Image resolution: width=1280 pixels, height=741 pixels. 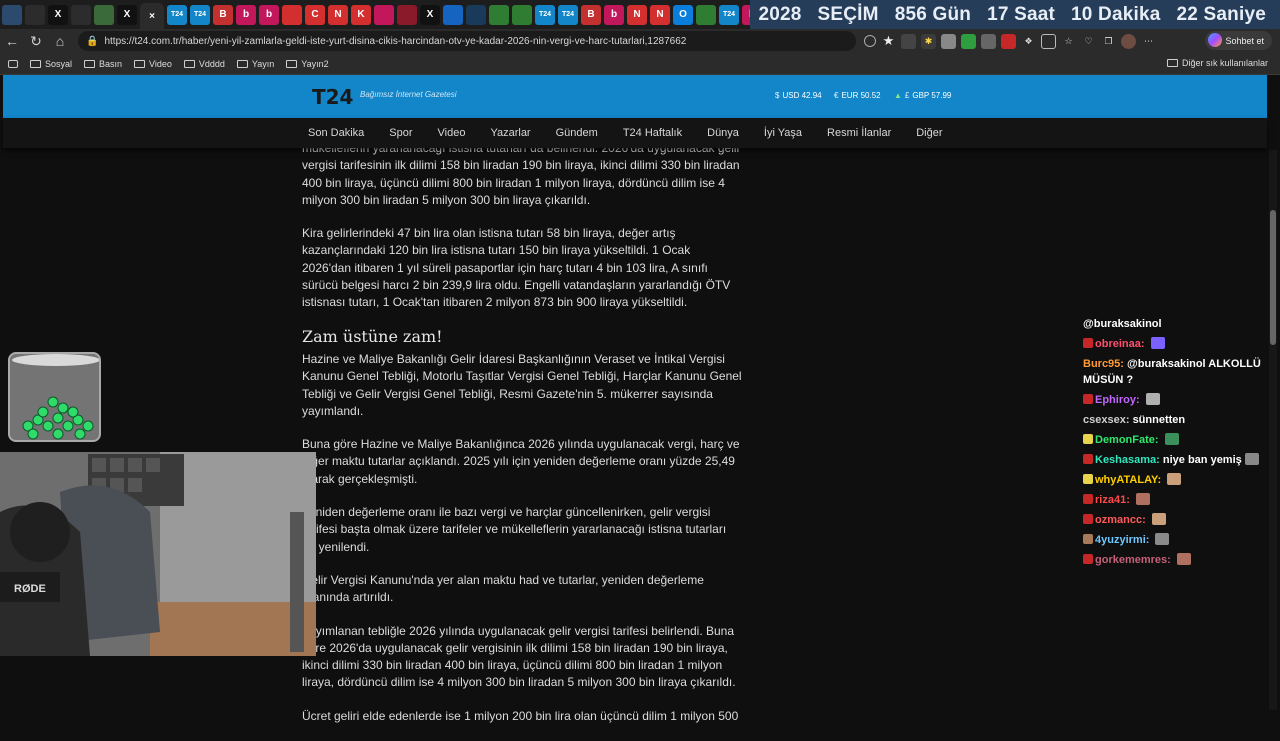 What do you see at coordinates (1088, 41) in the screenshot?
I see `heart-icon: ♡` at bounding box center [1088, 41].